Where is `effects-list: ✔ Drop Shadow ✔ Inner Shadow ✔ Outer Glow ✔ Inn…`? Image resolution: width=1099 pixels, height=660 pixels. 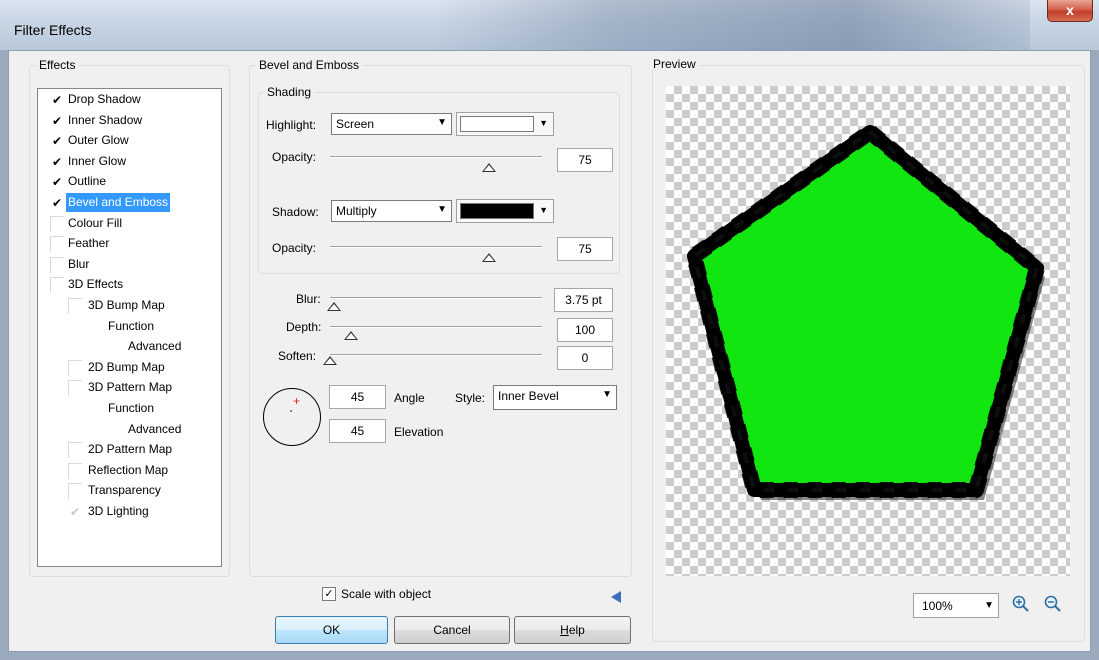
effects-list: ✔ Drop Shadow ✔ Inner Shadow ✔ Outer Glow ✔ Inn… is located at coordinates (129, 327).